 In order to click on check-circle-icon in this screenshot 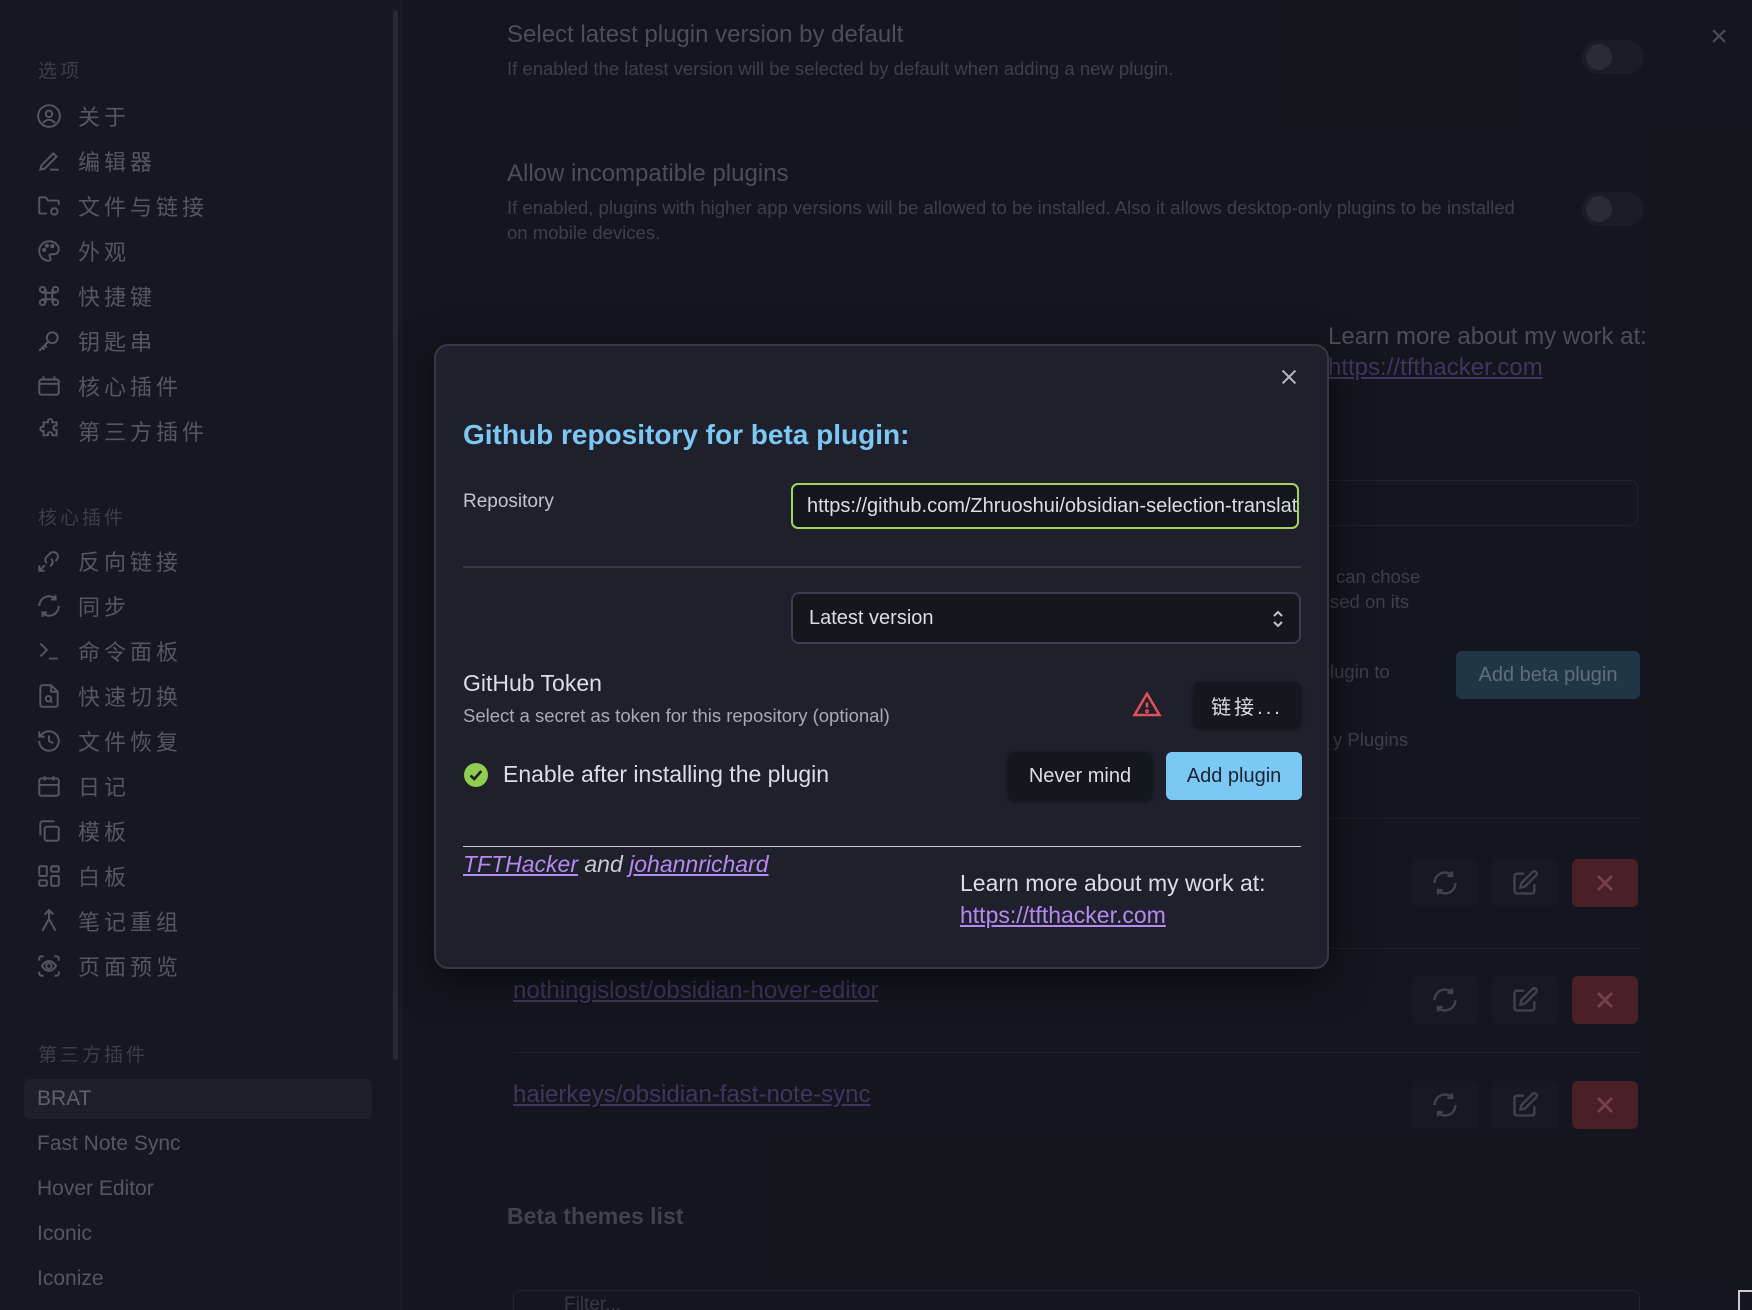, I will do `click(476, 775)`.